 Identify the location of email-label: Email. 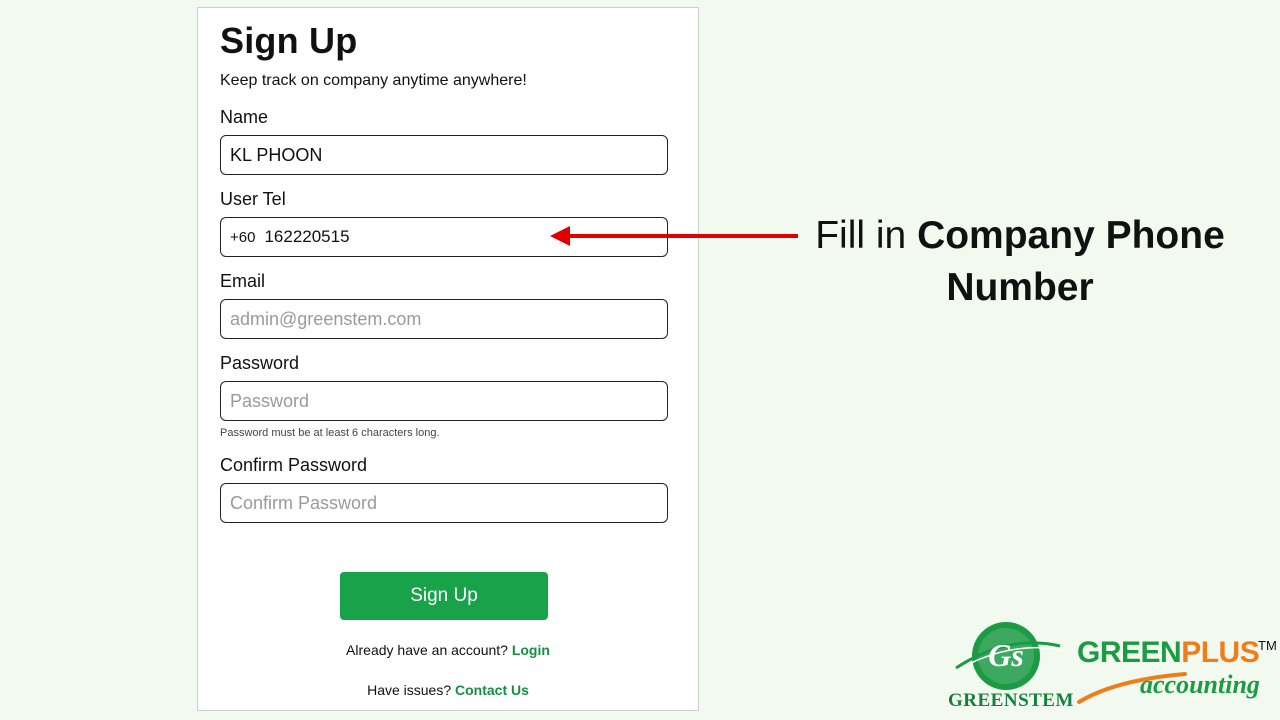
(243, 281).